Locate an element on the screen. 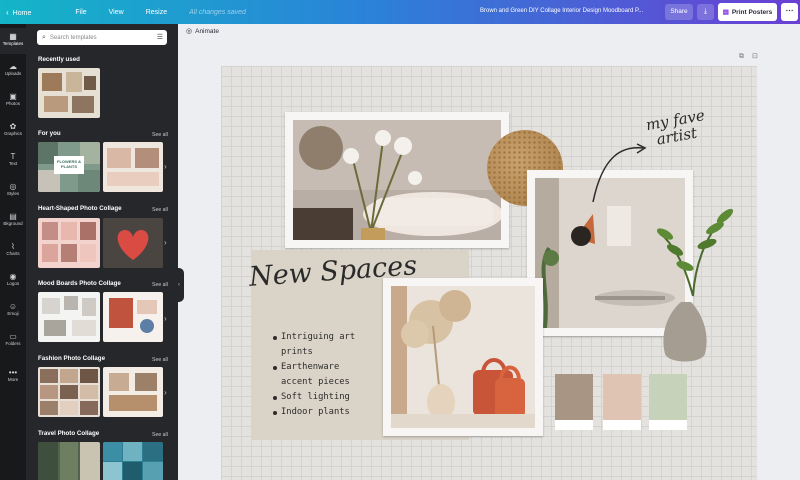 Image resolution: width=800 pixels, height=480 pixels. view-menu: View is located at coordinates (116, 12).